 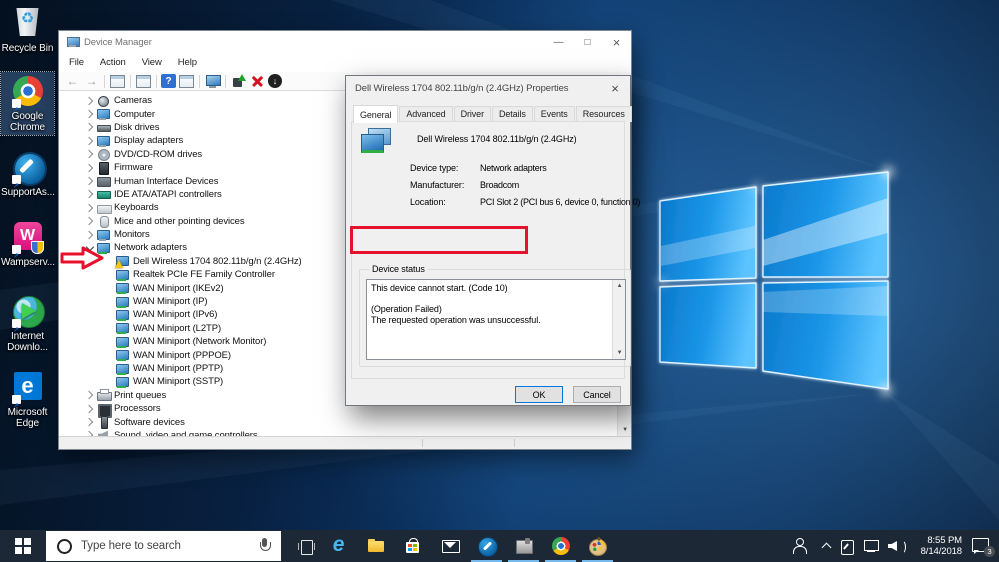 I want to click on tree-item-label: Firmware, so click(x=133, y=168).